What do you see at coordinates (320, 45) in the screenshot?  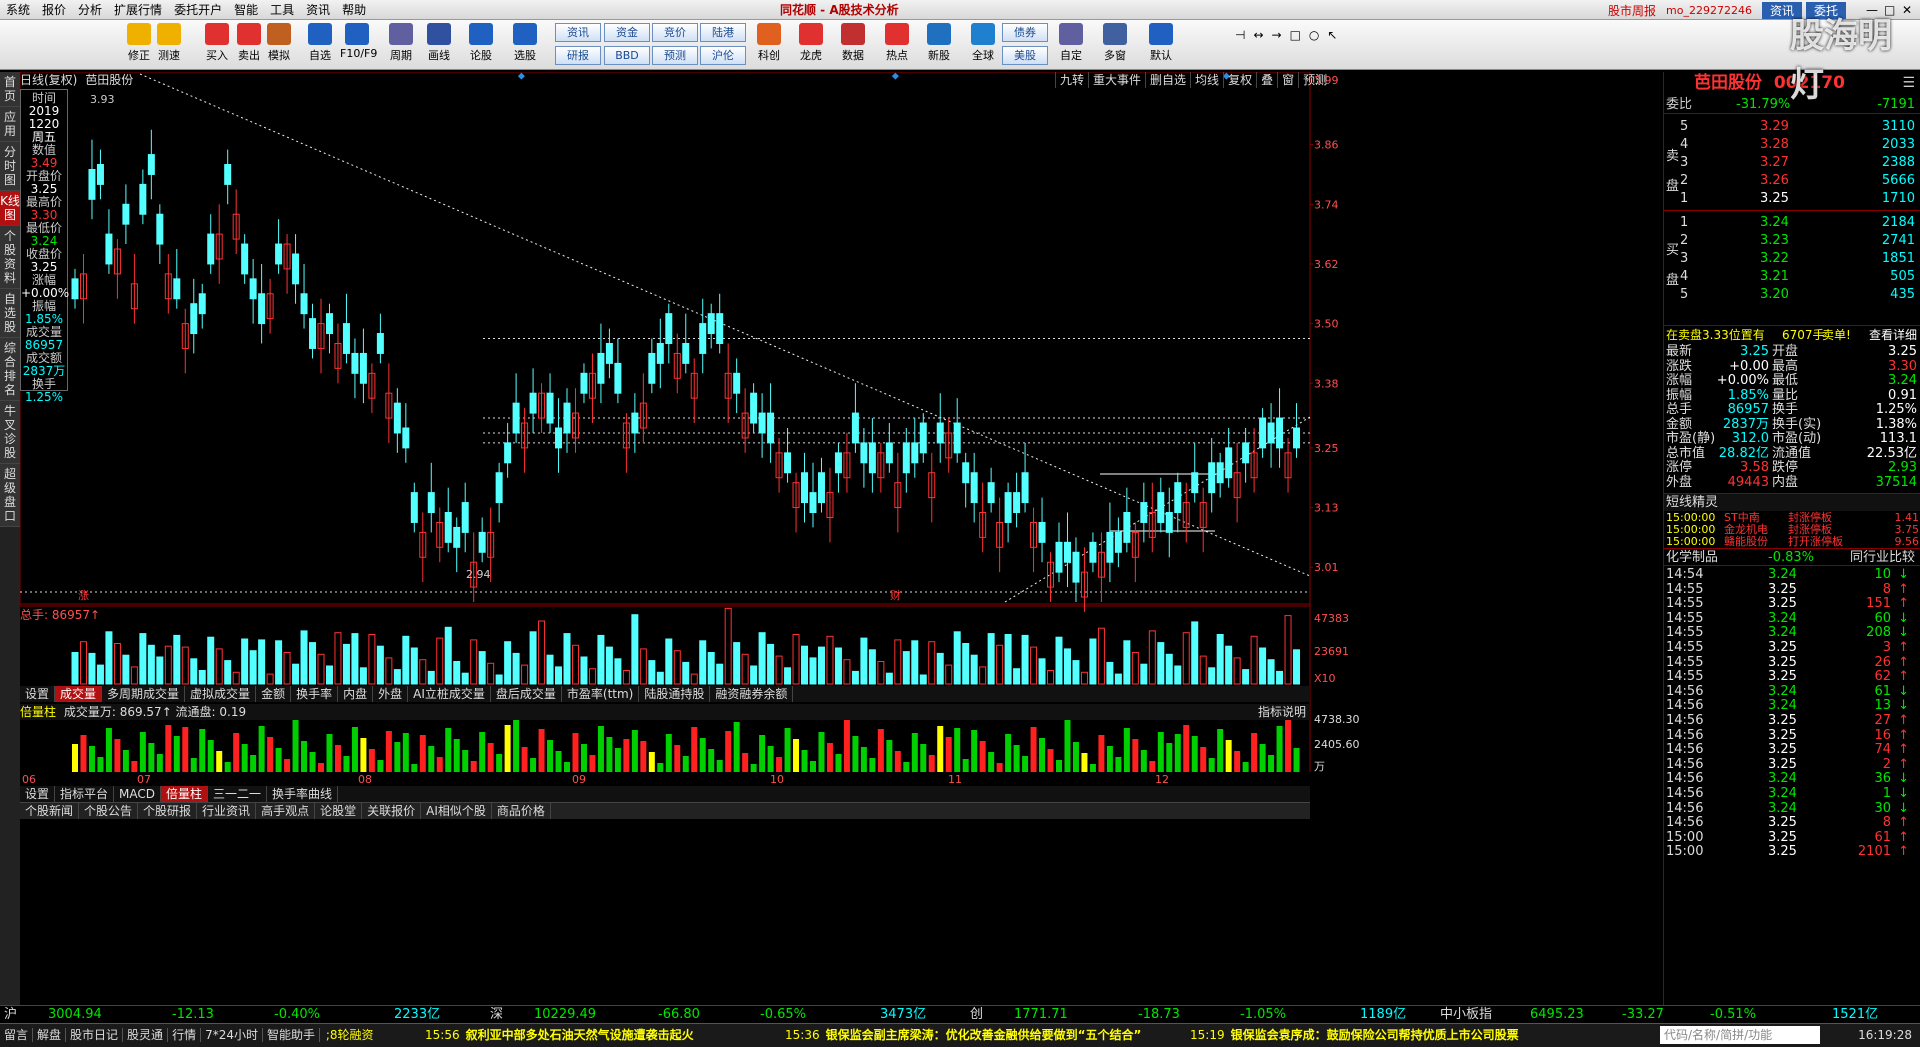 I see `toolbar-button-5: 自选` at bounding box center [320, 45].